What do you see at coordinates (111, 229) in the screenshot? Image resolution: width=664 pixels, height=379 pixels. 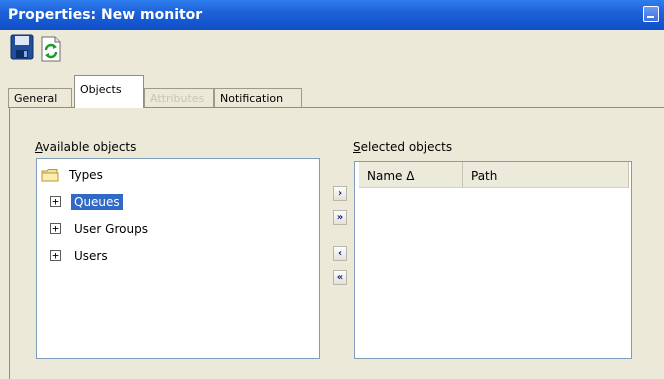 I see `tree-node-label: User Groups` at bounding box center [111, 229].